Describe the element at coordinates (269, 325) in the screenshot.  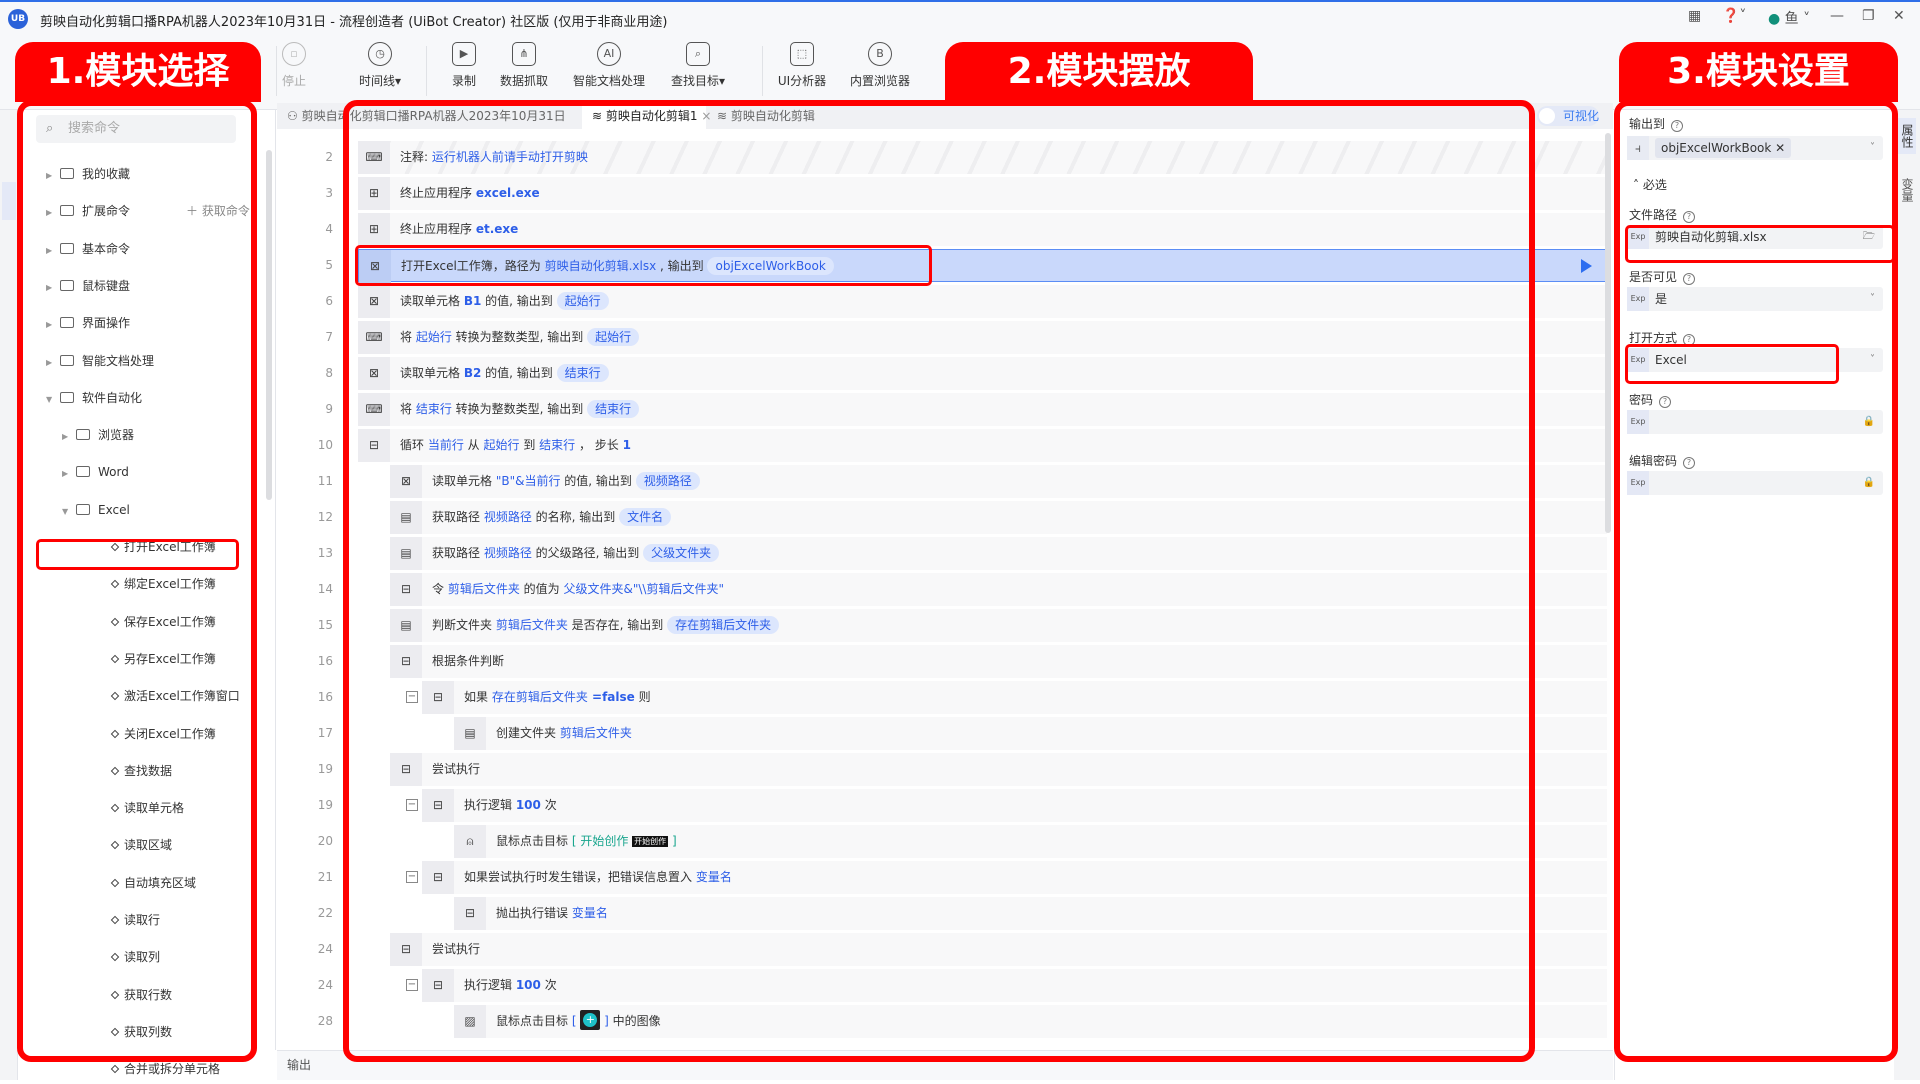
I see `sidebar-scrollbar` at that location.